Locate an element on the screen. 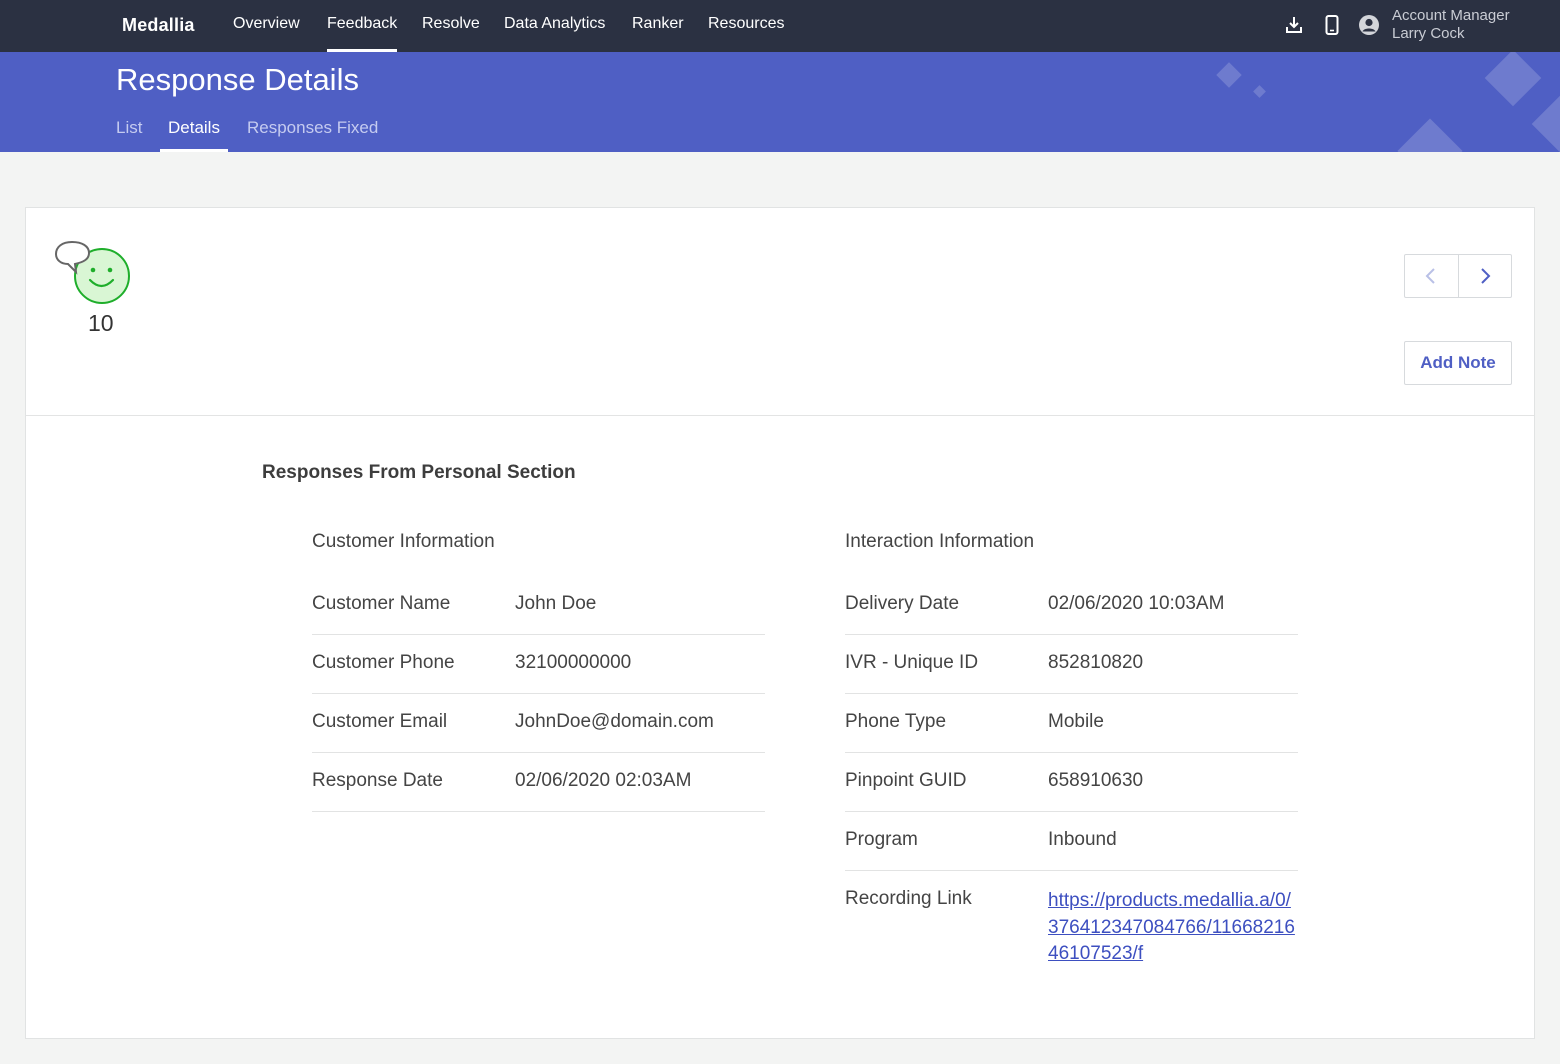 This screenshot has height=1064, width=1560. customer-info-heading: Customer Information is located at coordinates (403, 541).